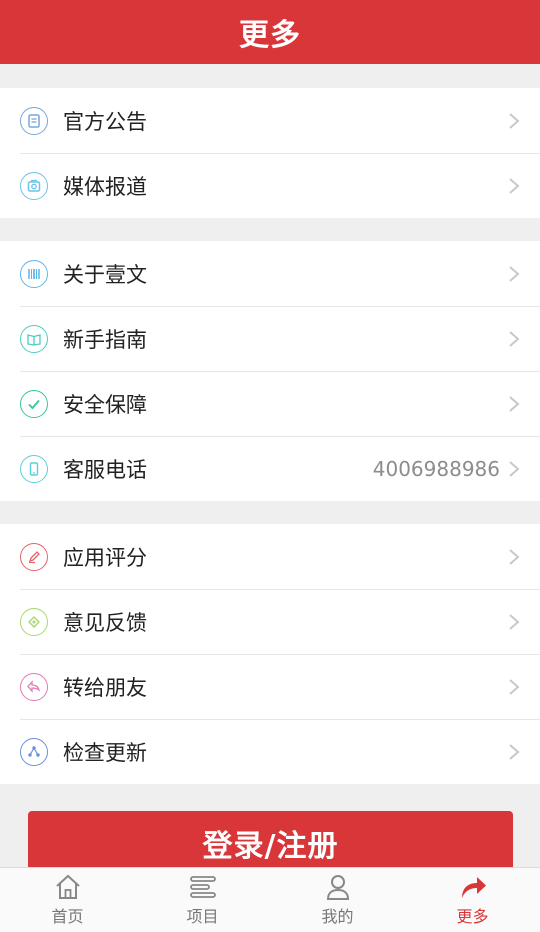 The width and height of the screenshot is (540, 932). What do you see at coordinates (34, 338) in the screenshot?
I see `guide-icon` at bounding box center [34, 338].